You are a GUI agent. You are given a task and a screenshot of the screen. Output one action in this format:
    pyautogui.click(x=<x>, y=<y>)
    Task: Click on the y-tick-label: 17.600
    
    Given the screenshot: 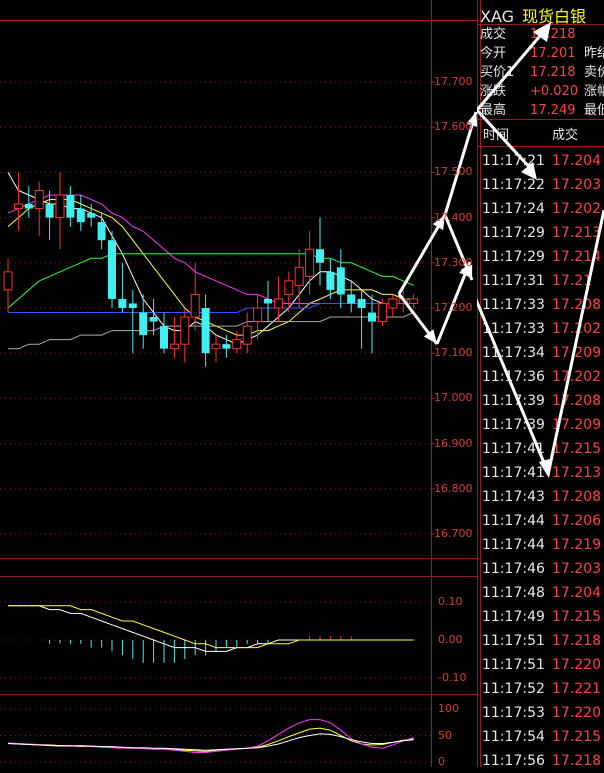 What is the action you would take?
    pyautogui.click(x=453, y=127)
    